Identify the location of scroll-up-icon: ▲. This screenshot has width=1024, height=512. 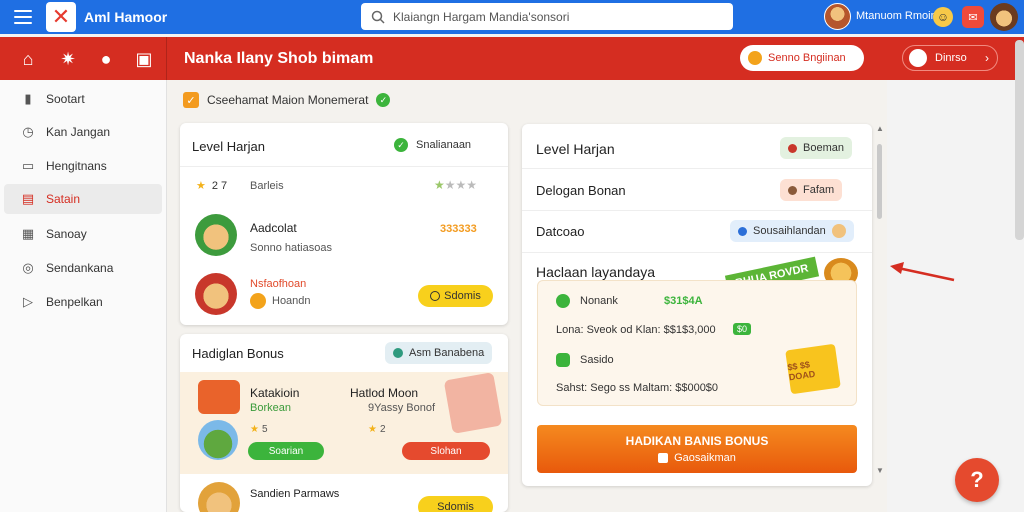
(880, 128).